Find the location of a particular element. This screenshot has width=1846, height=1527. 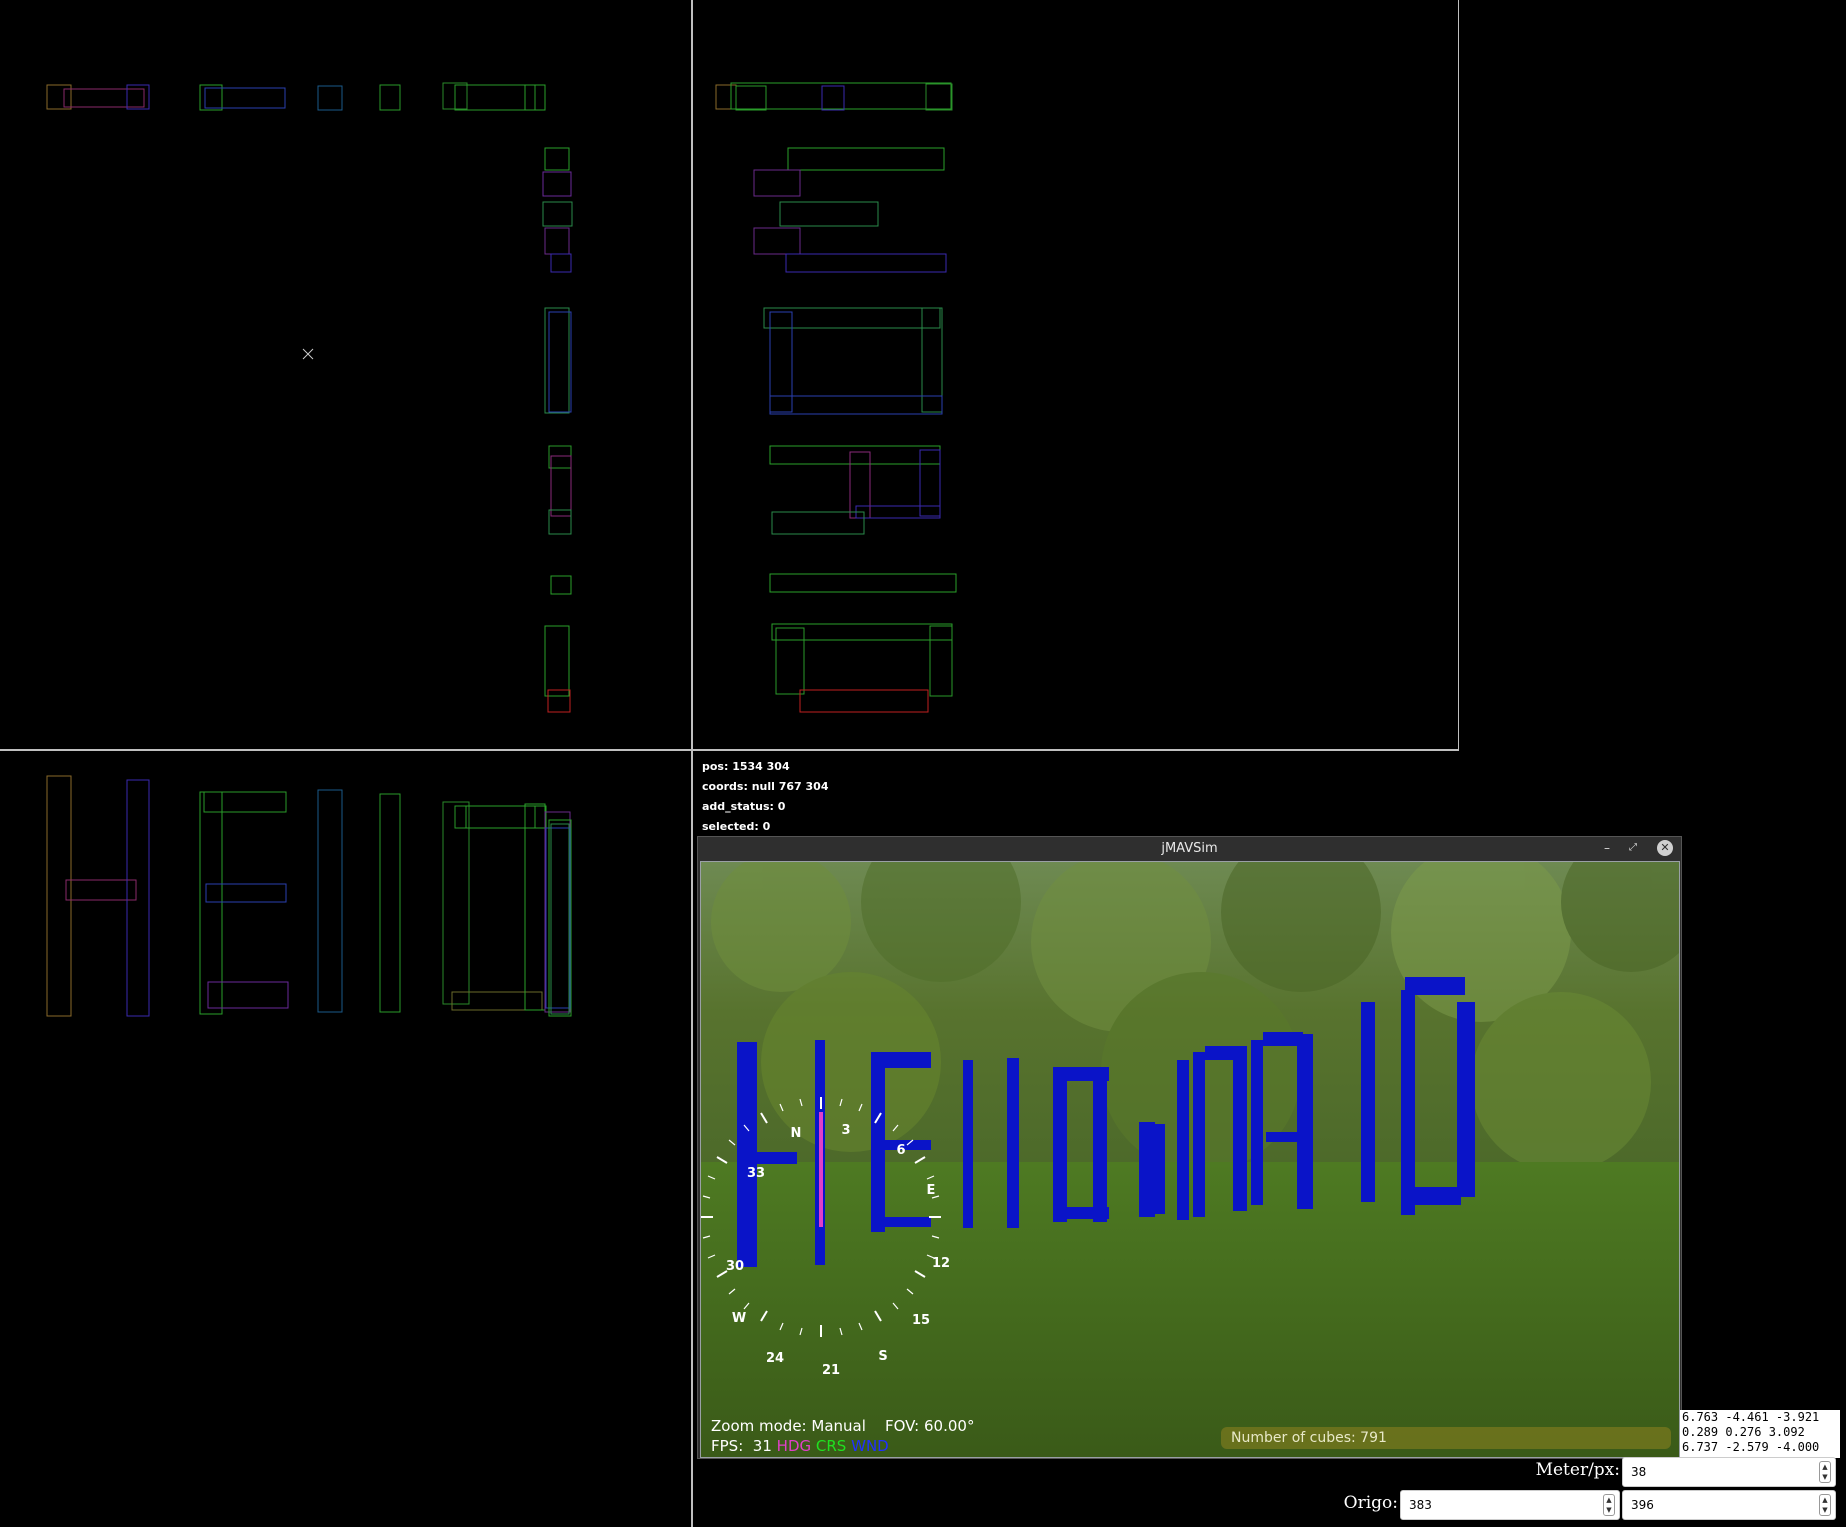

compass-label-30: 30 is located at coordinates (735, 1266).